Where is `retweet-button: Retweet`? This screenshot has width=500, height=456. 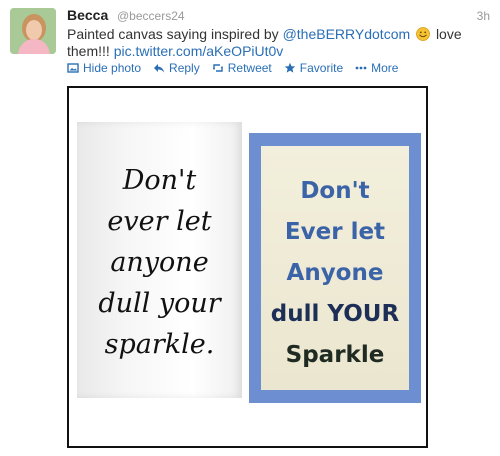
retweet-button: Retweet is located at coordinates (242, 68).